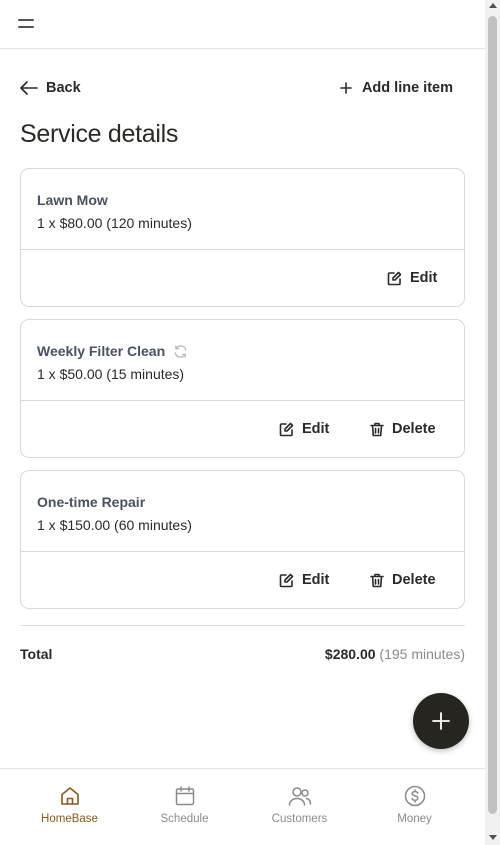  What do you see at coordinates (180, 351) in the screenshot?
I see `recurring-icon` at bounding box center [180, 351].